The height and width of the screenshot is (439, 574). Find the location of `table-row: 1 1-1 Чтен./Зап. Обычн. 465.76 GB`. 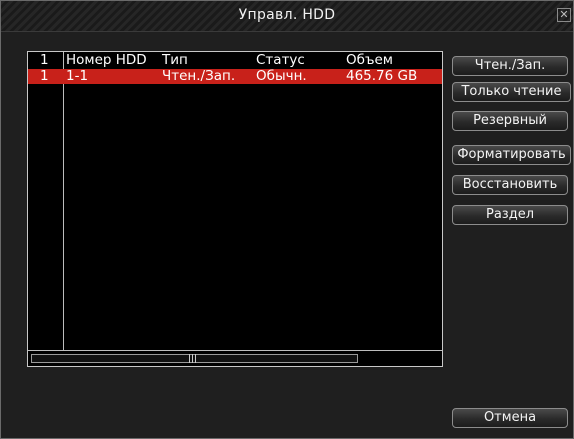

table-row: 1 1-1 Чтен./Зап. Обычн. 465.76 GB is located at coordinates (235, 76).